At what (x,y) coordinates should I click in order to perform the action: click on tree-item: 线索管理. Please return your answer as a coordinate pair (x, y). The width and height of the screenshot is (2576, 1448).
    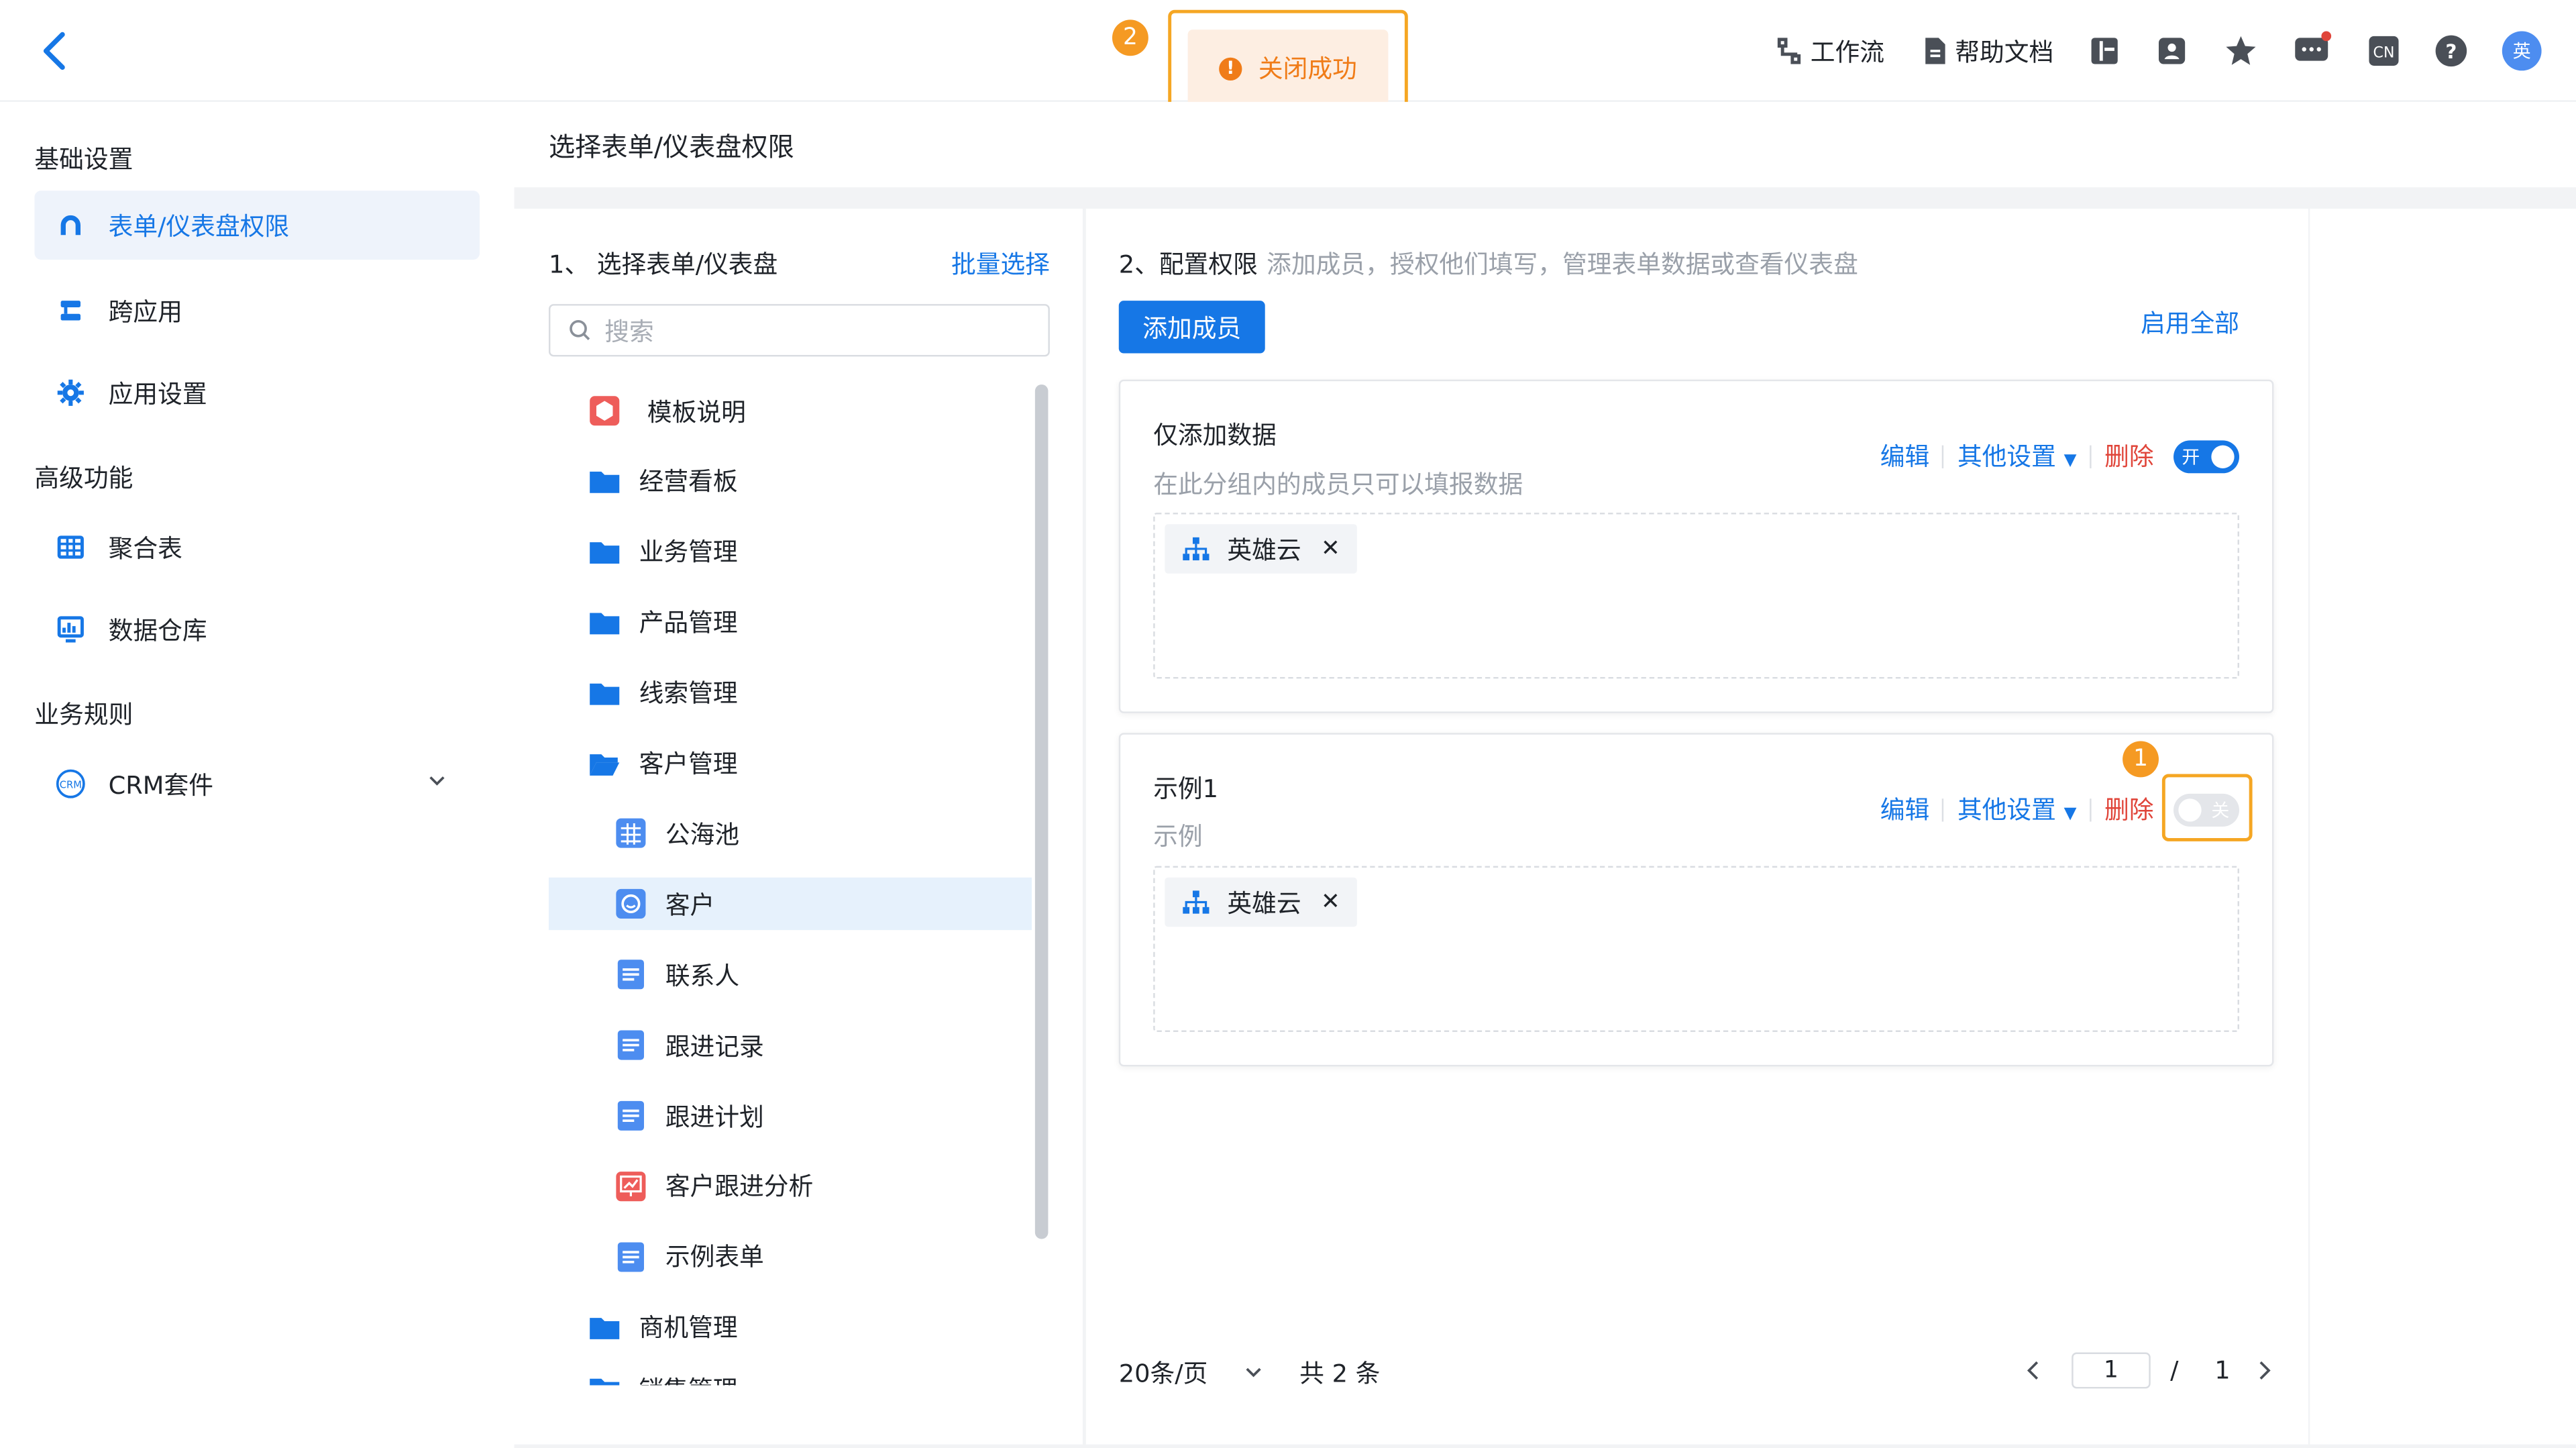
    Looking at the image, I should click on (790, 692).